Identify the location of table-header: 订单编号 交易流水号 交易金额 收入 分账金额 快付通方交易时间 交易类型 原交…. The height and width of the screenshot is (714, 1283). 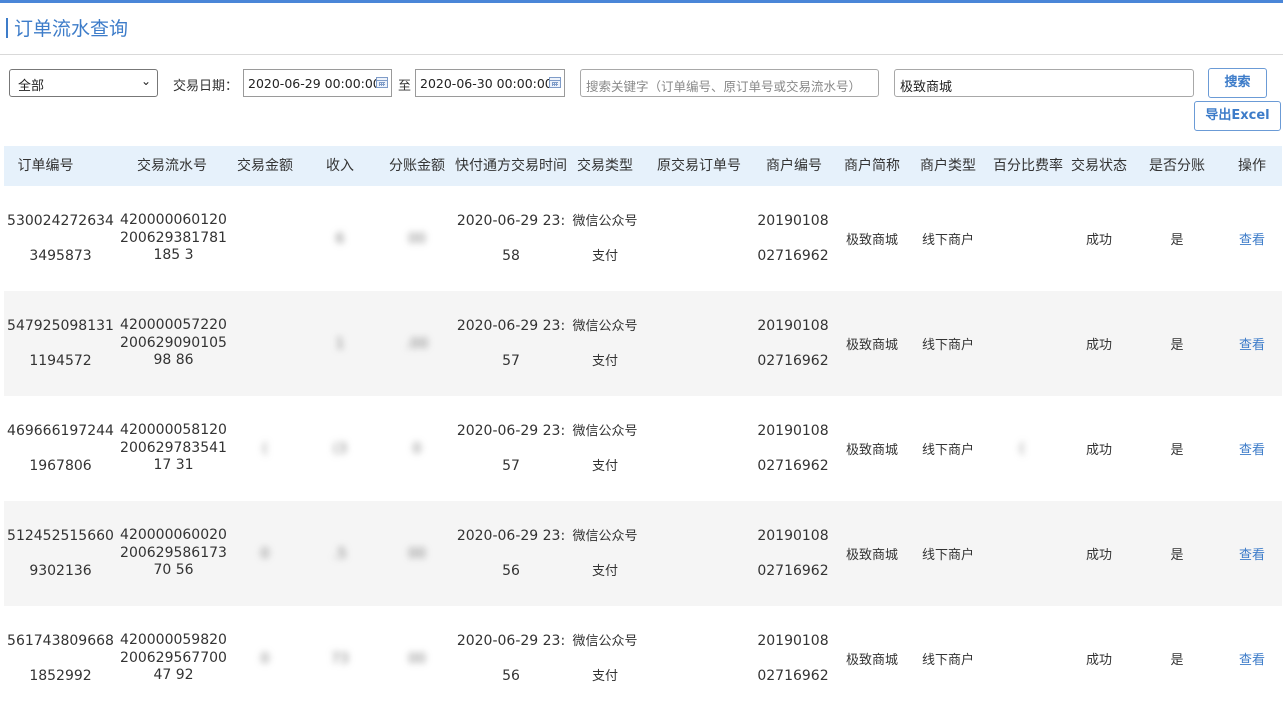
(643, 166).